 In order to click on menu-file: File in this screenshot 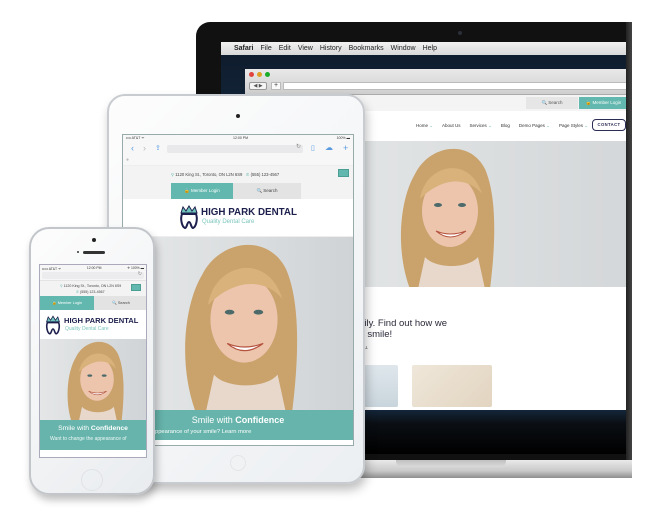, I will do `click(265, 48)`.